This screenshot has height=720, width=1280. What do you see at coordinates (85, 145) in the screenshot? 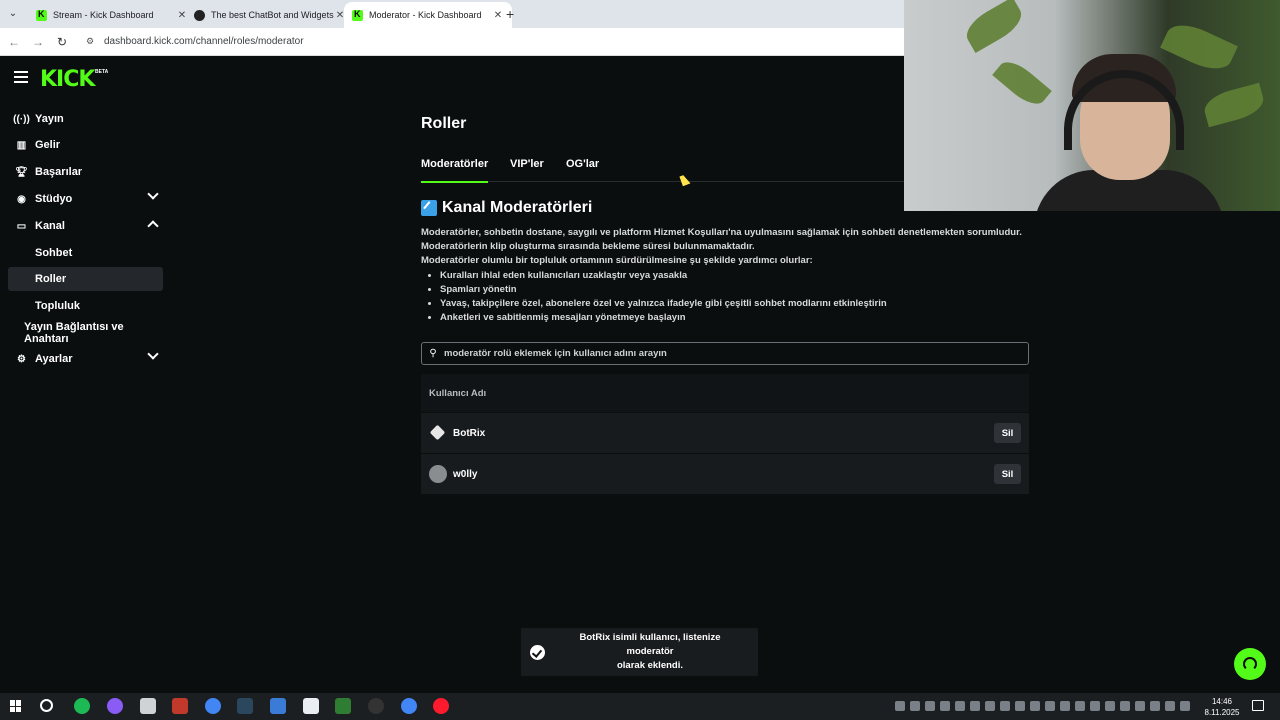
I see `sidebar-item-gelir: ▥ Gelir` at bounding box center [85, 145].